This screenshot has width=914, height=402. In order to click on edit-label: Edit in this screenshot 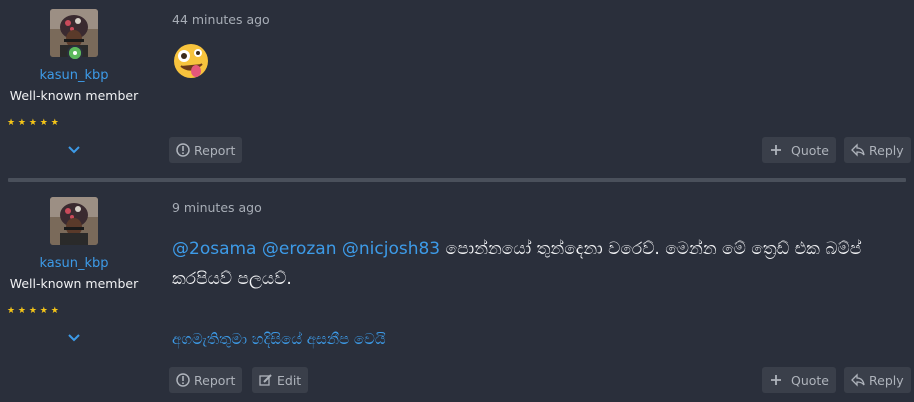, I will do `click(289, 380)`.